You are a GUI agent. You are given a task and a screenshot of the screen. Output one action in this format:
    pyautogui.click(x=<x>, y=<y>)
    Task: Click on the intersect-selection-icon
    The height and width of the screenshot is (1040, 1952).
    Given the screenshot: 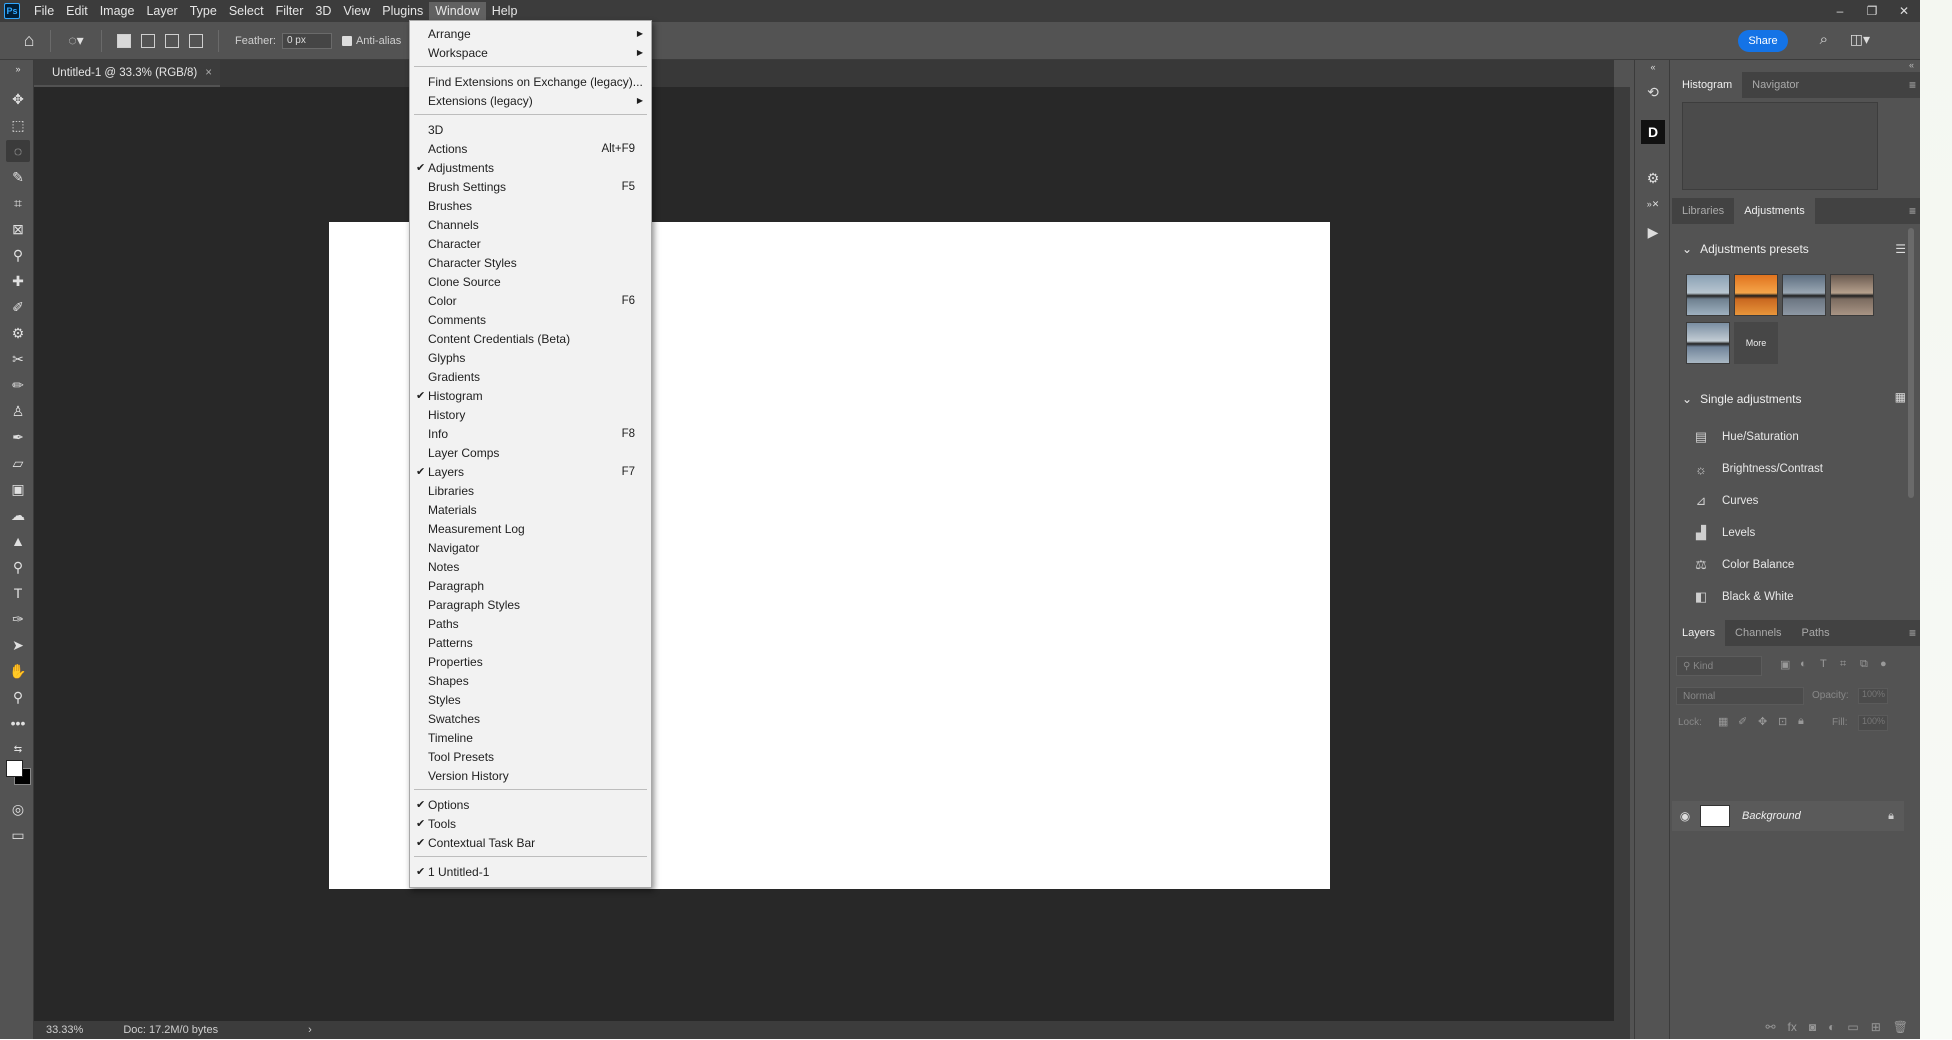 What is the action you would take?
    pyautogui.click(x=196, y=40)
    